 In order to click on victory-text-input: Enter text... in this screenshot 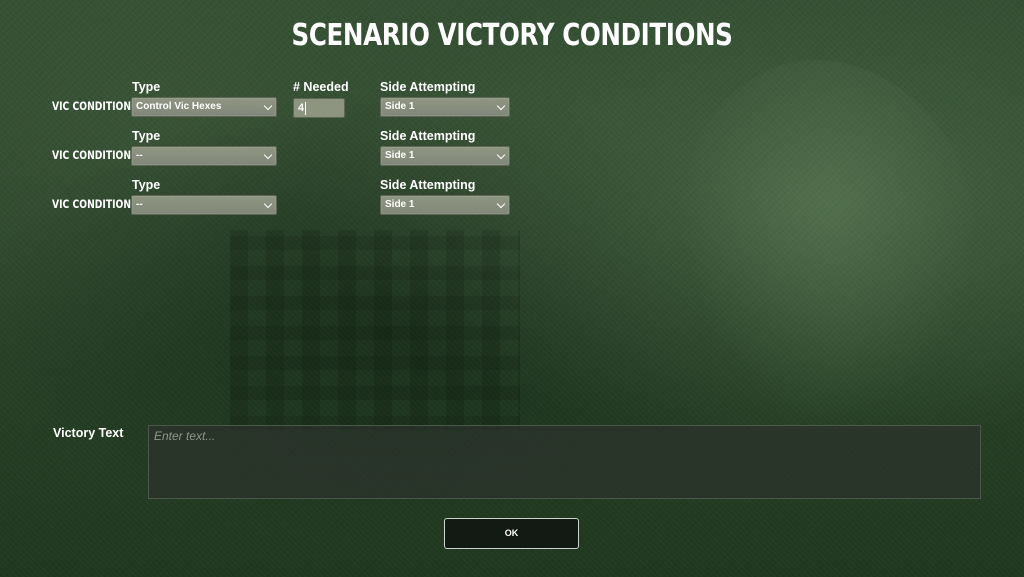, I will do `click(564, 462)`.